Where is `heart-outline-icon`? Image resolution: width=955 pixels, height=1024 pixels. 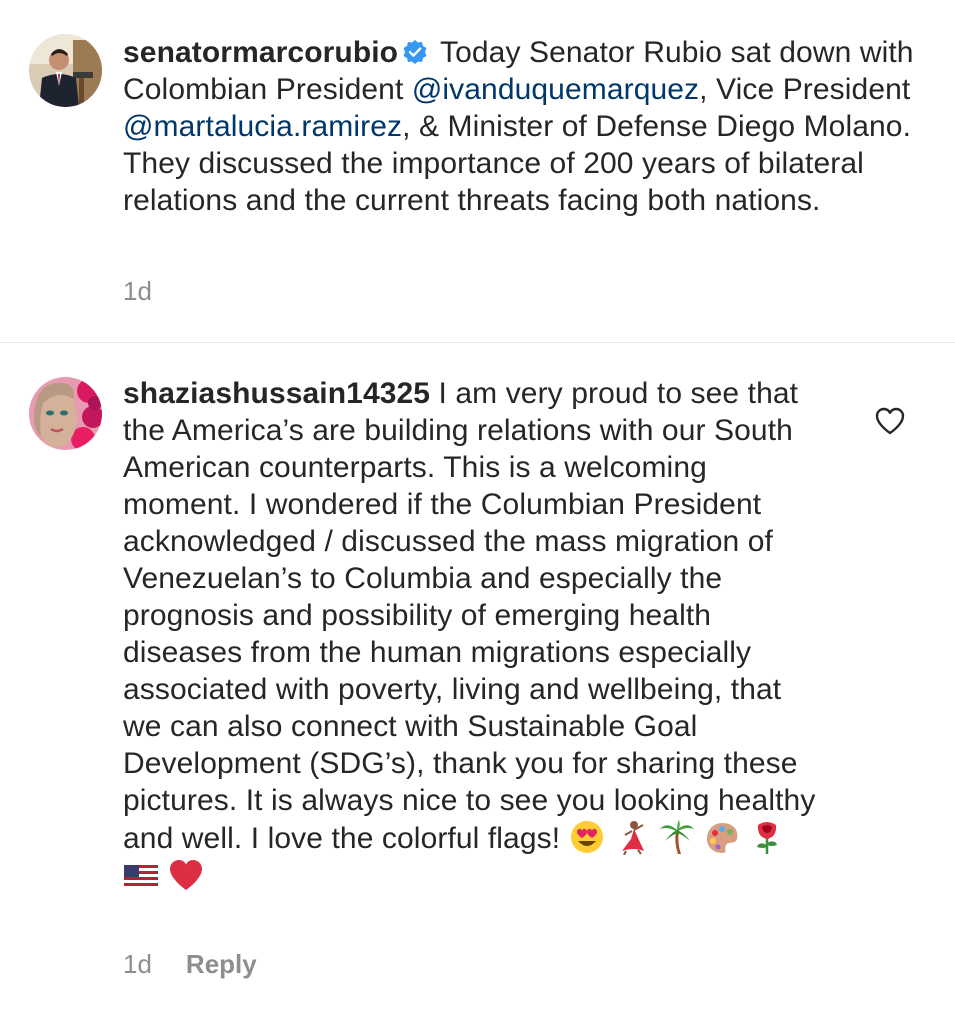 heart-outline-icon is located at coordinates (890, 421).